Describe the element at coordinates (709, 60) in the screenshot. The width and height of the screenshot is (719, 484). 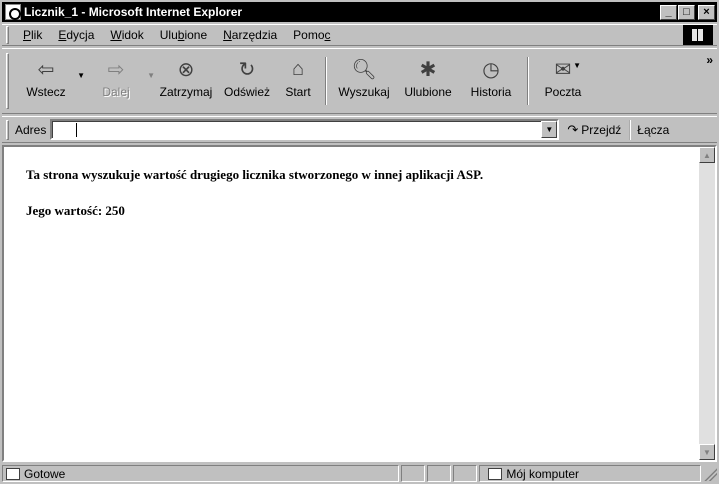
I see `toolbar-more-chevron: »` at that location.